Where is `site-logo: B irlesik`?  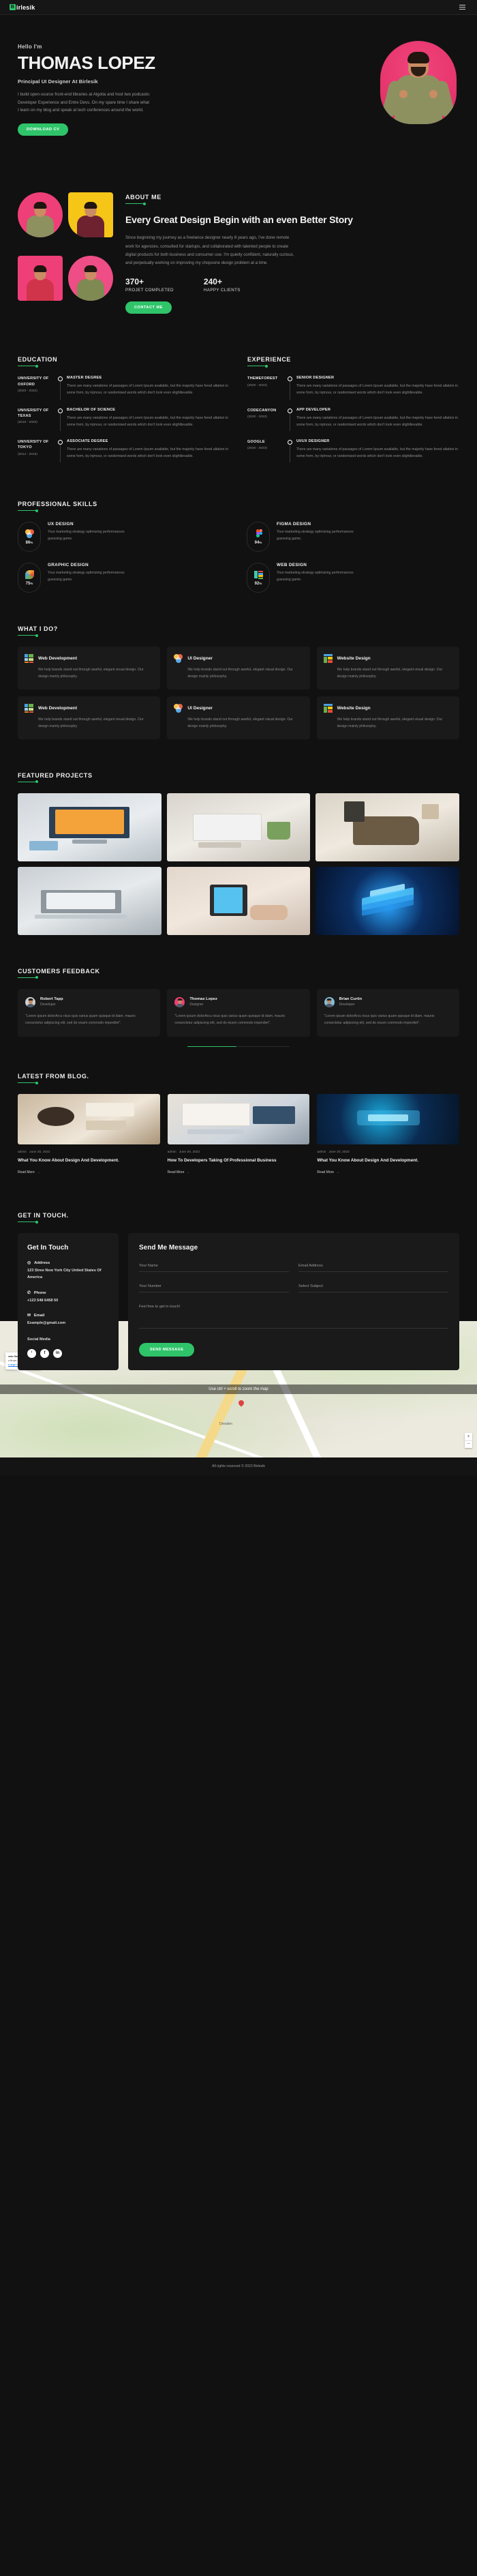
site-logo: B irlesik is located at coordinates (22, 7).